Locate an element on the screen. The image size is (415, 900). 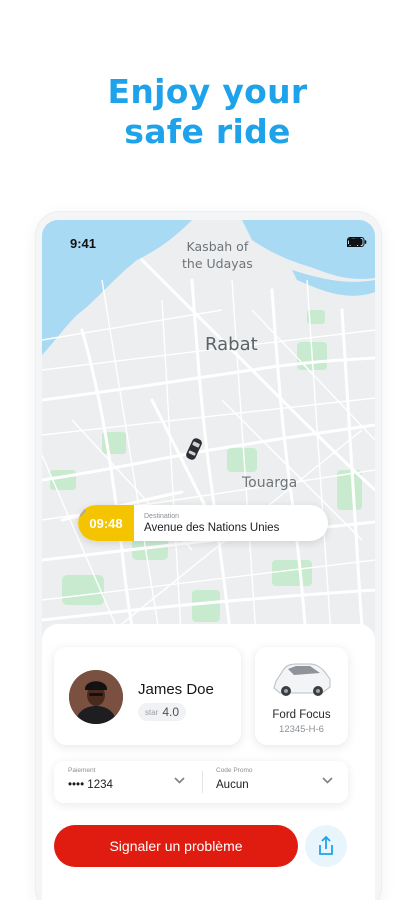
row-divider is located at coordinates (202, 782).